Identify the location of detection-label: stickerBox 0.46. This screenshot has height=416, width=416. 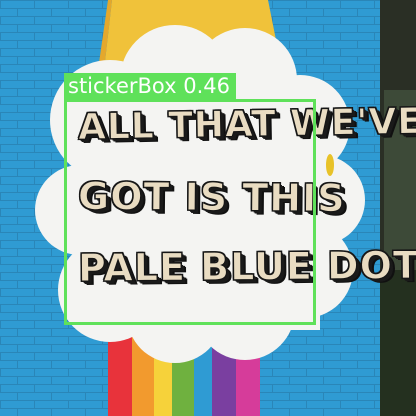
(150, 86).